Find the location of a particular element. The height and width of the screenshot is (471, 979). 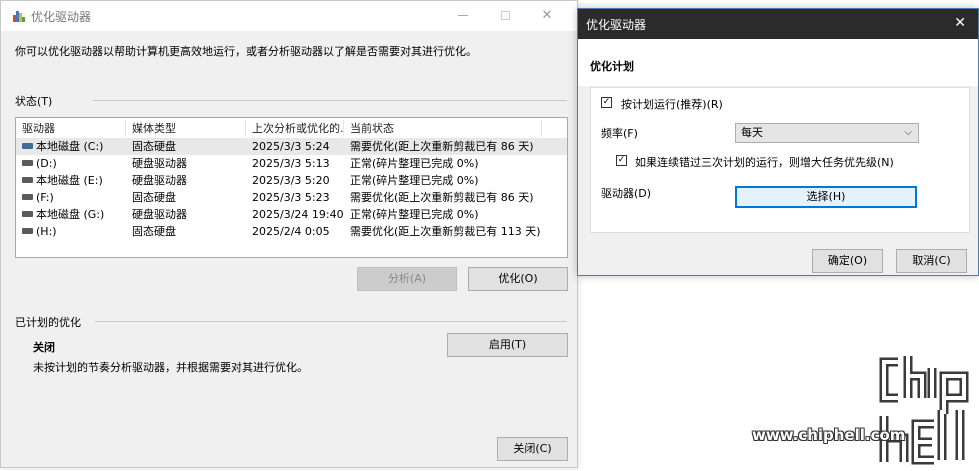

drive-name-cell: (H:) is located at coordinates (71, 231).